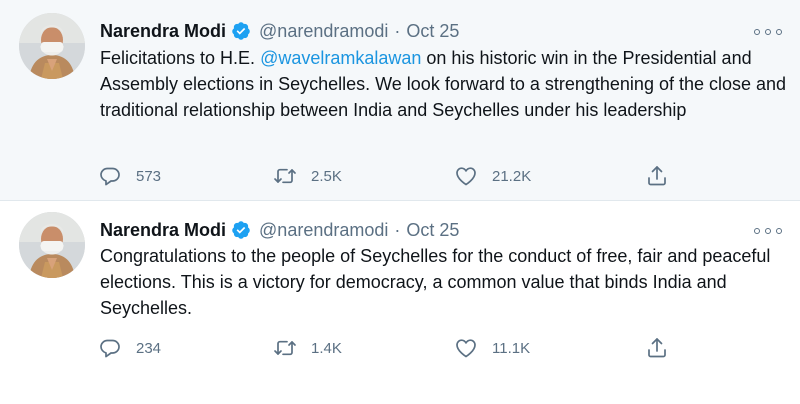 This screenshot has width=800, height=404. I want to click on like-button: 21.2K, so click(492, 176).